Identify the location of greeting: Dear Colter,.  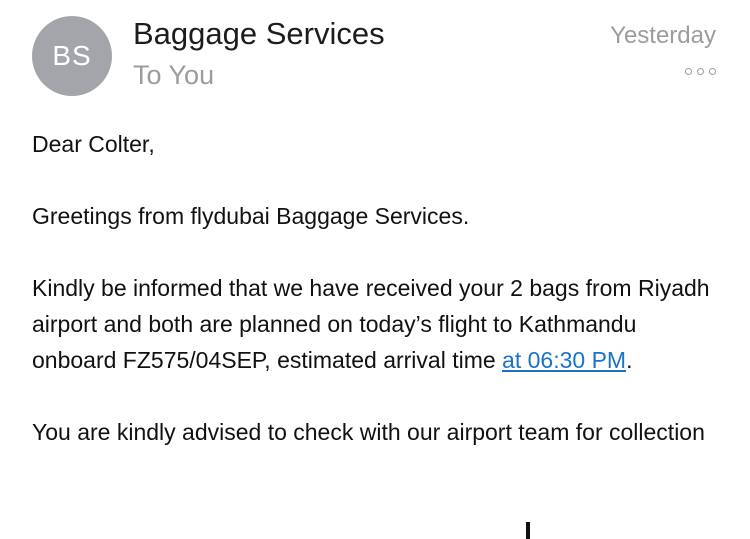
(93, 144).